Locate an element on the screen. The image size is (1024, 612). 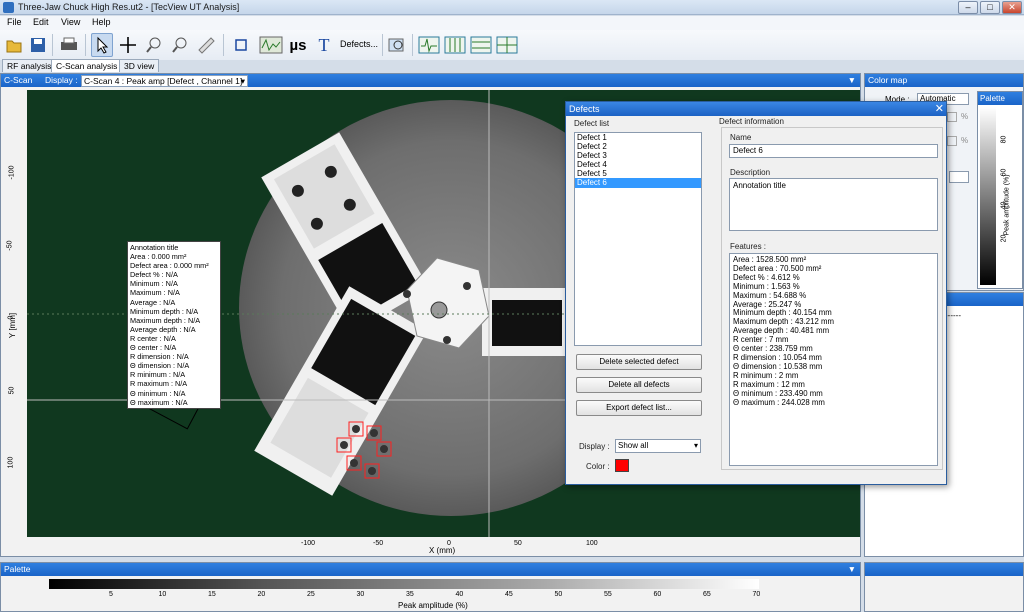
colormap-tick: 20 is located at coordinates (1004, 238).